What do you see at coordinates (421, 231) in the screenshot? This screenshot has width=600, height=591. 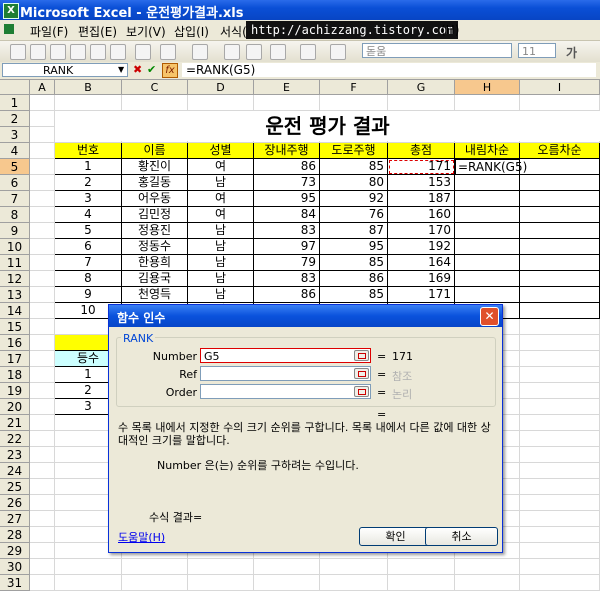 I see `table-cell-total: 170` at bounding box center [421, 231].